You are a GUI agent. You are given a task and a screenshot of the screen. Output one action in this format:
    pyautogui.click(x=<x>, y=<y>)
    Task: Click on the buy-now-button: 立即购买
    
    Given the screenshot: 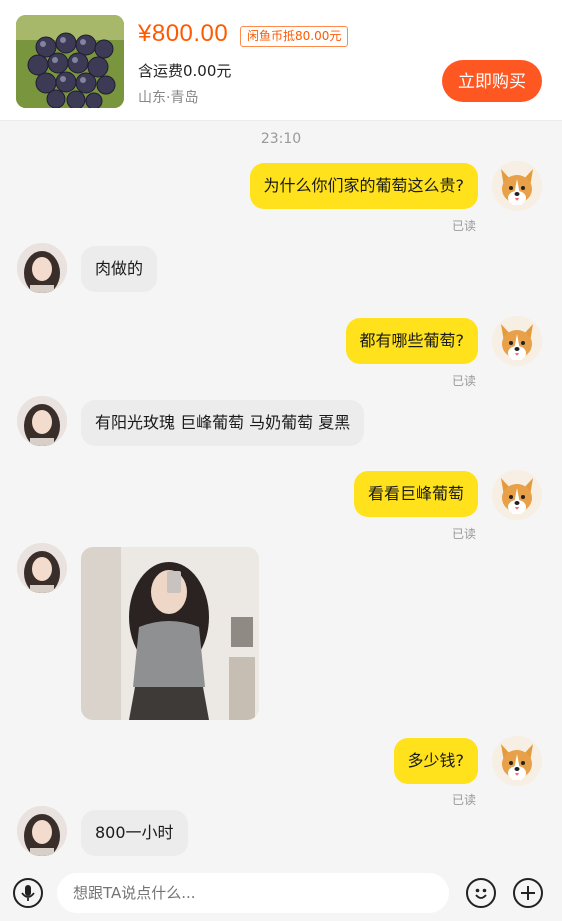 What is the action you would take?
    pyautogui.click(x=492, y=81)
    